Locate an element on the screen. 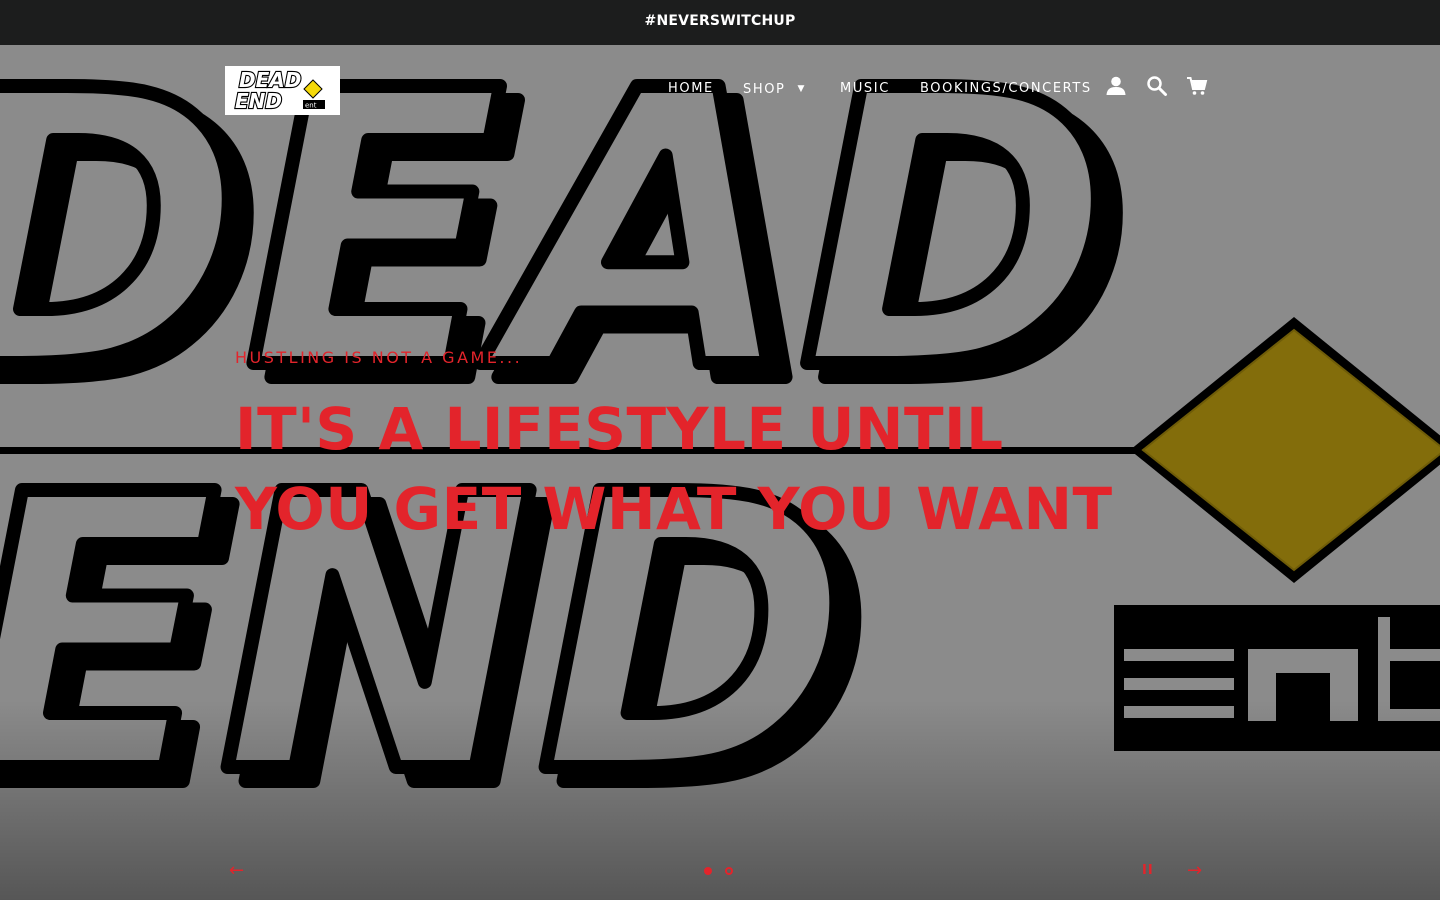 This screenshot has width=1440, height=900. arrow-left-icon: ← is located at coordinates (237, 870).